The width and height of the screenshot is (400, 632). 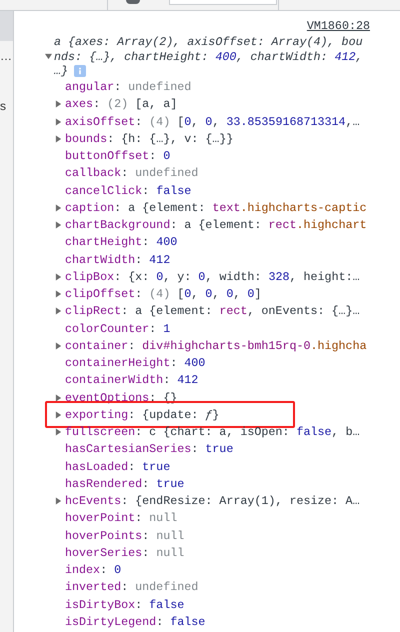 I want to click on property-line: callback: undefined, so click(x=131, y=173).